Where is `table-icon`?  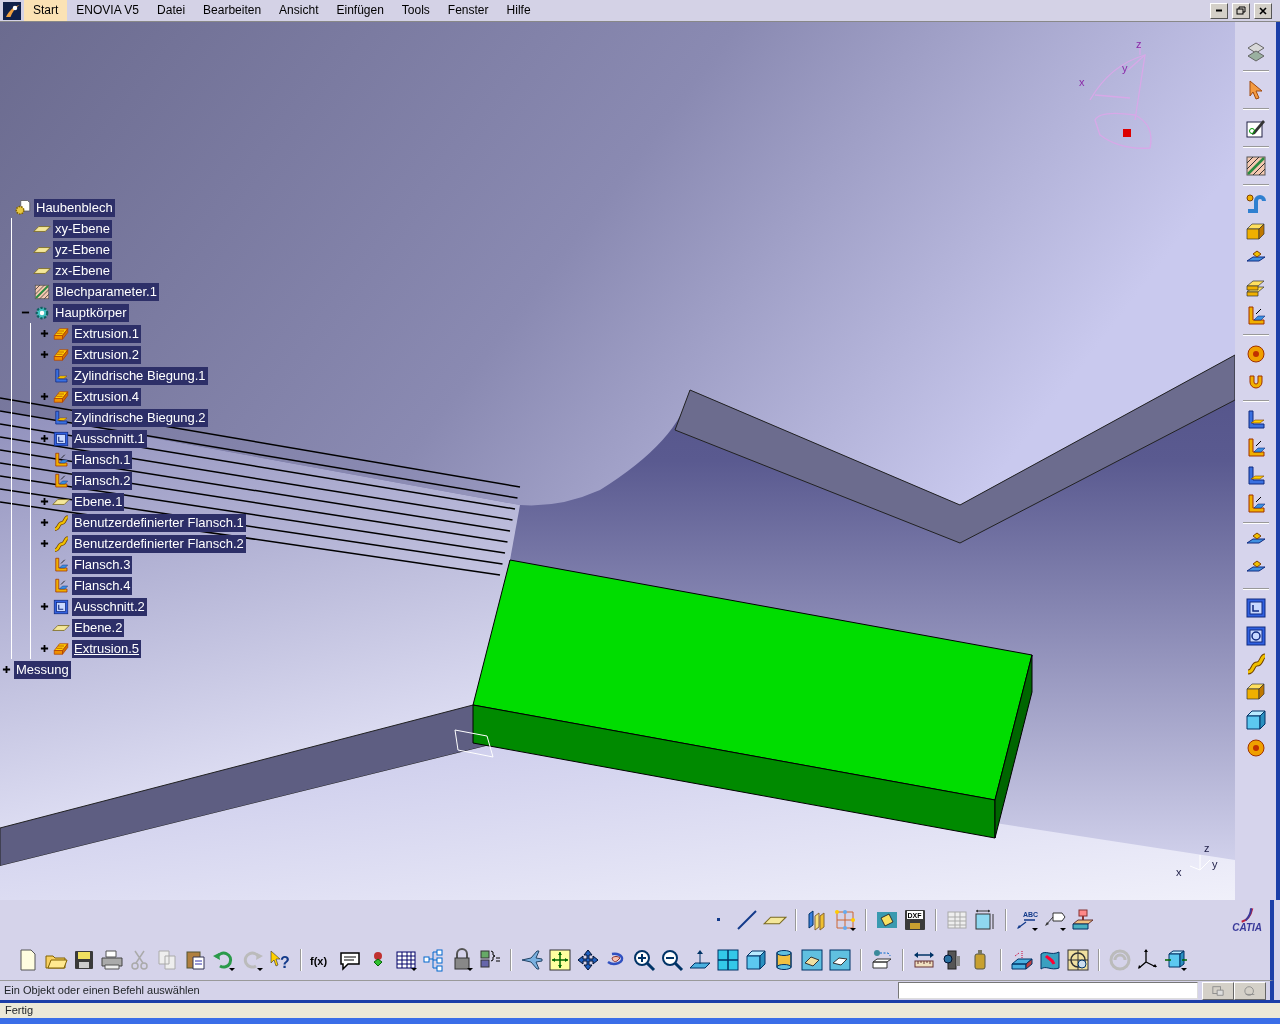
table-icon is located at coordinates (406, 960).